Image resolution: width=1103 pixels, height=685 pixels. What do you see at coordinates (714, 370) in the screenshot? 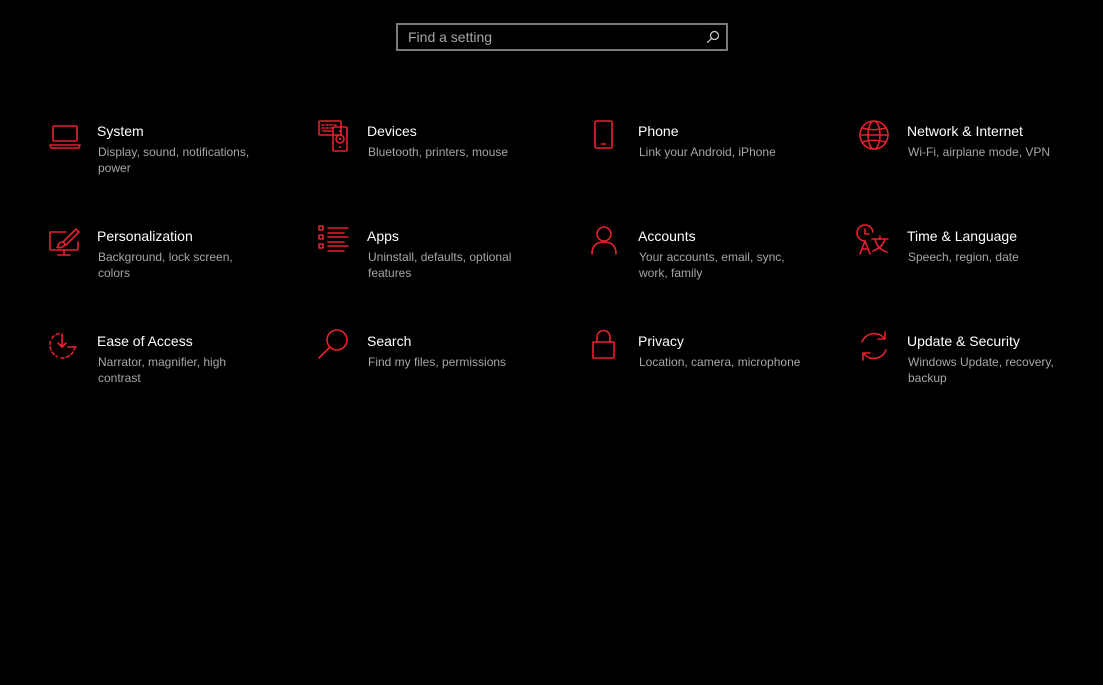
I see `tile-privacy: Privacy Location, camera, microphone` at bounding box center [714, 370].